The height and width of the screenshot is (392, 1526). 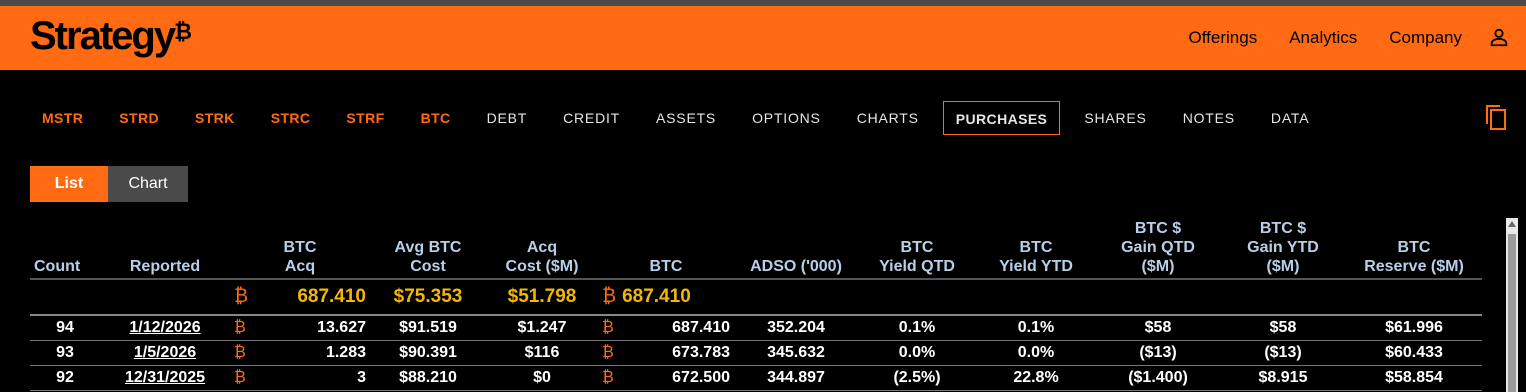 What do you see at coordinates (1512, 224) in the screenshot?
I see `scroll-up-arrow-icon` at bounding box center [1512, 224].